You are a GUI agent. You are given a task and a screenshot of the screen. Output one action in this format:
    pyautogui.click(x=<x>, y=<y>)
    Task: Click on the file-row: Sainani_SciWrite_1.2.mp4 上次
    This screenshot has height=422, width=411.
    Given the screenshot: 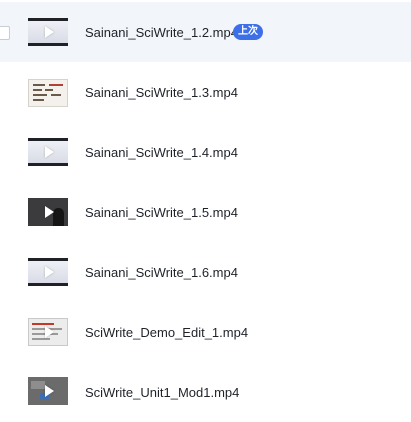 What is the action you would take?
    pyautogui.click(x=205, y=32)
    